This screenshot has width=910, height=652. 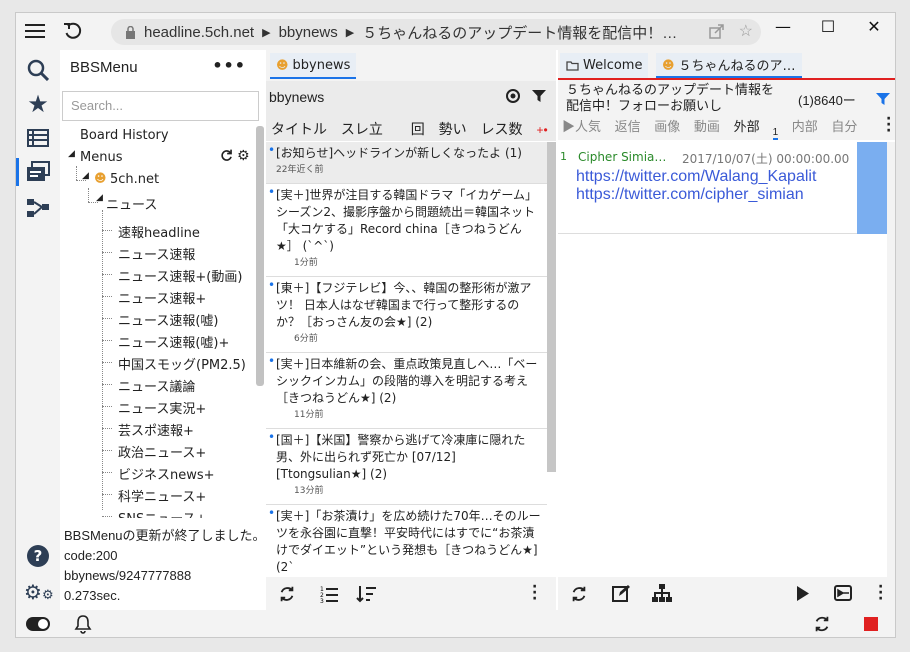 What do you see at coordinates (667, 126) in the screenshot?
I see `filter-images: 画像` at bounding box center [667, 126].